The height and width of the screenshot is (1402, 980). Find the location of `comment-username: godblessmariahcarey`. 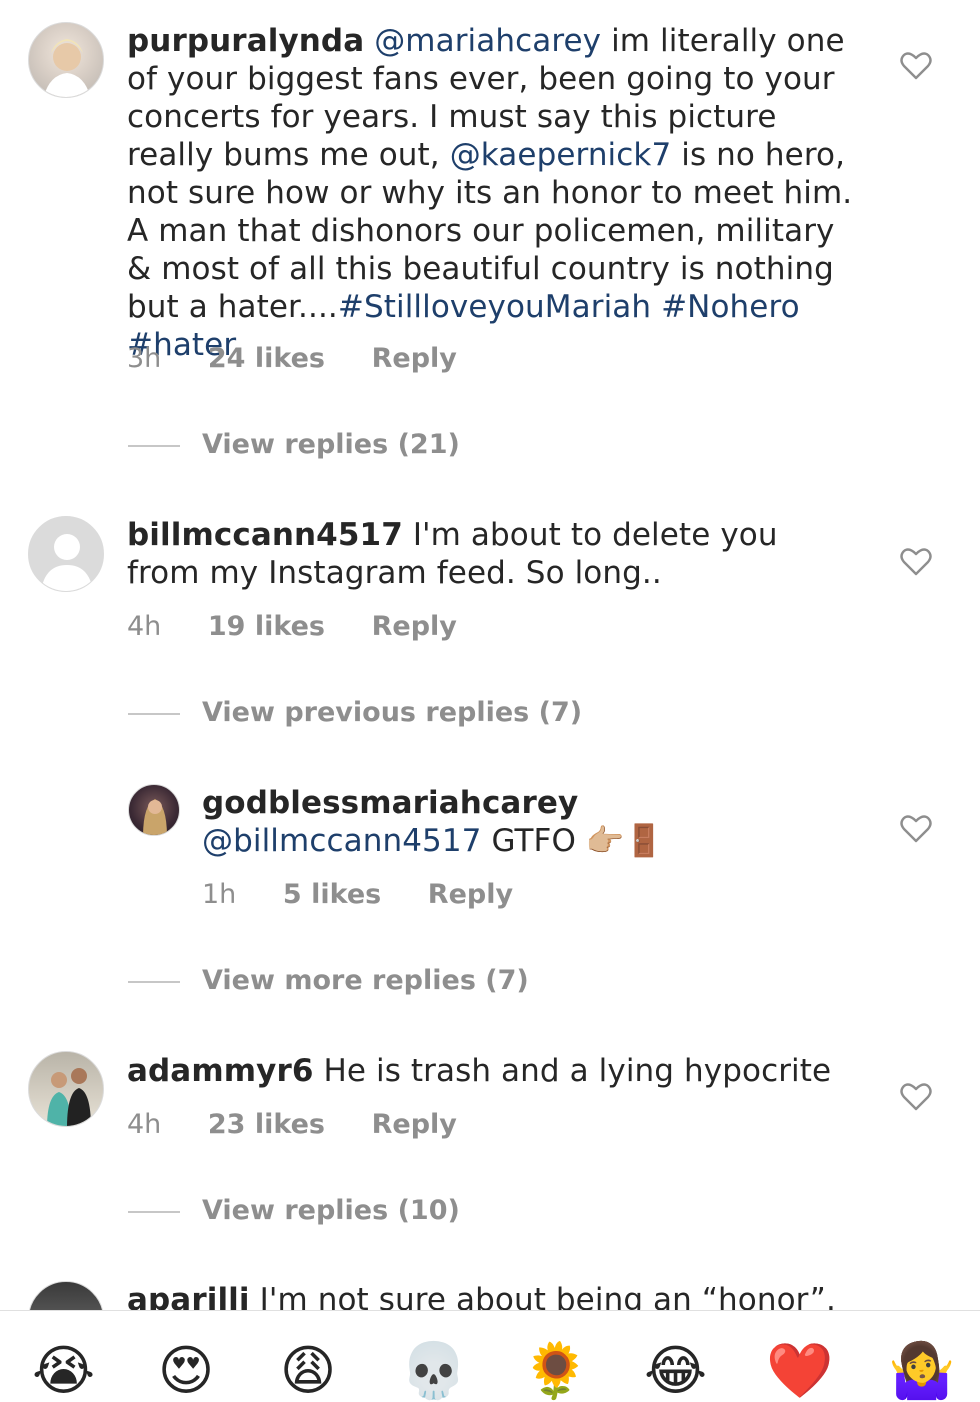

comment-username: godblessmariahcarey is located at coordinates (390, 803).